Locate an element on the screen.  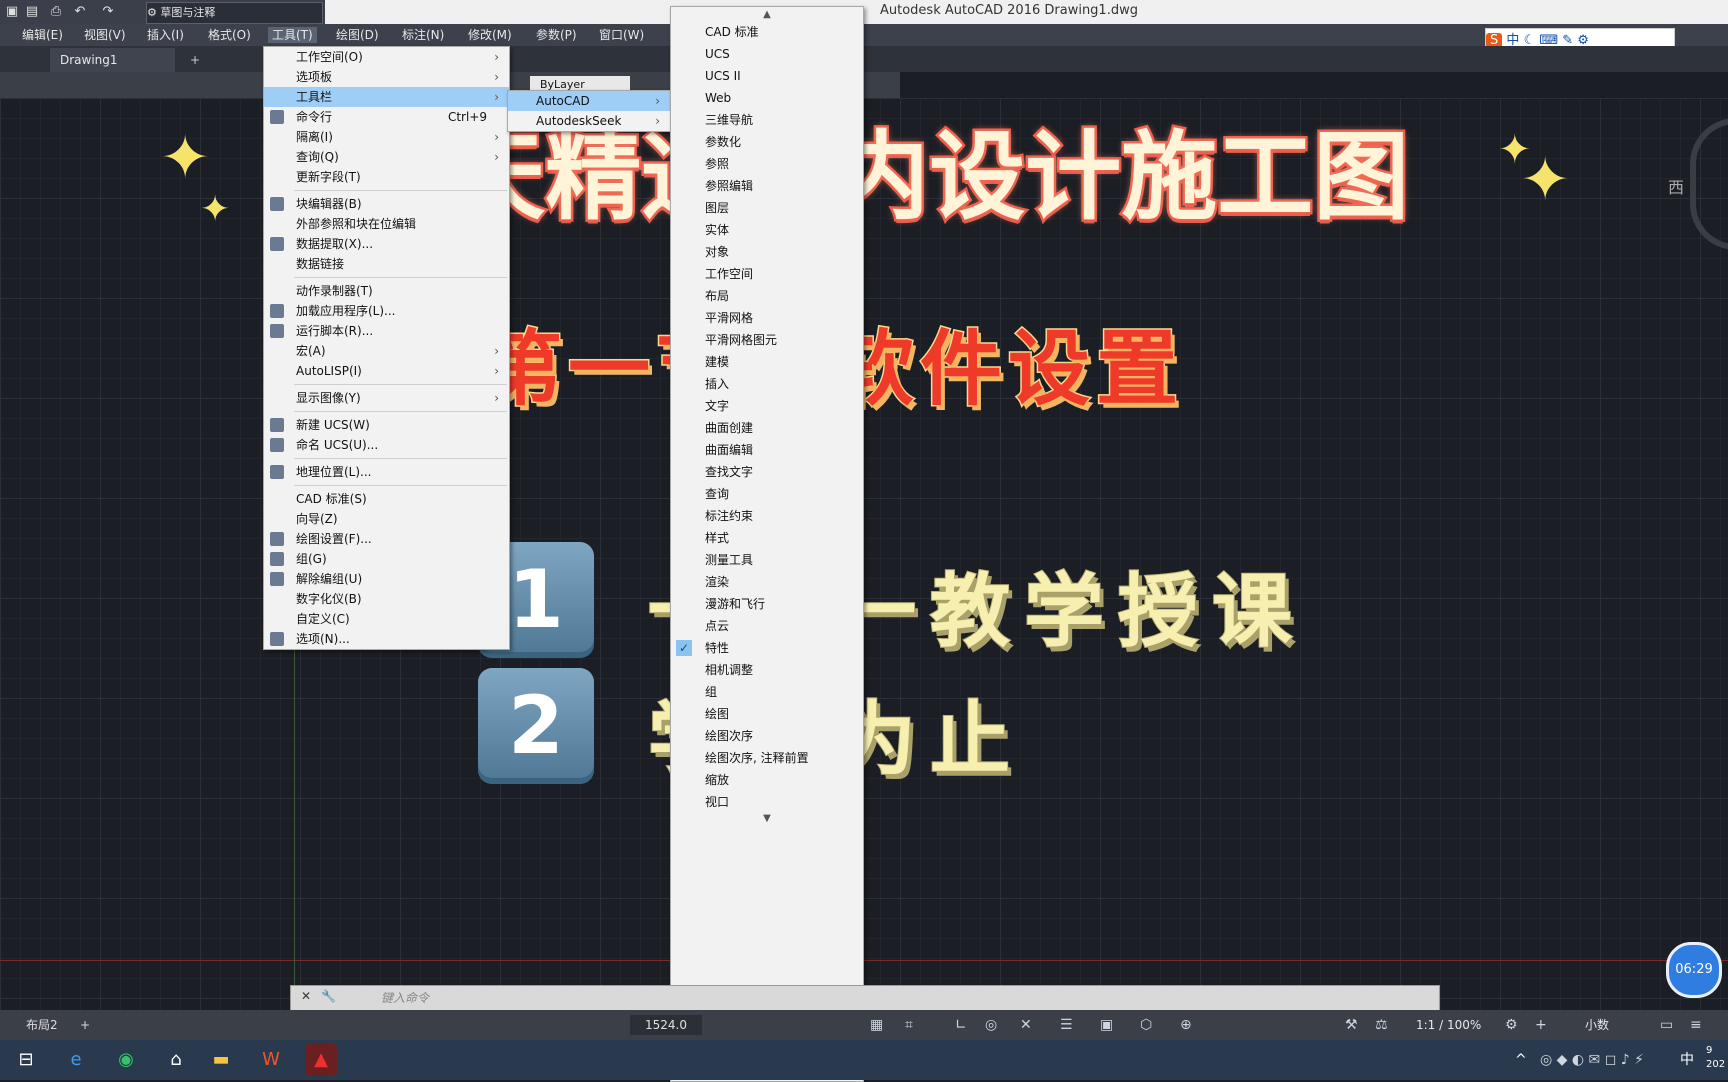
menu-tools: 工具(T) is located at coordinates (292, 35).